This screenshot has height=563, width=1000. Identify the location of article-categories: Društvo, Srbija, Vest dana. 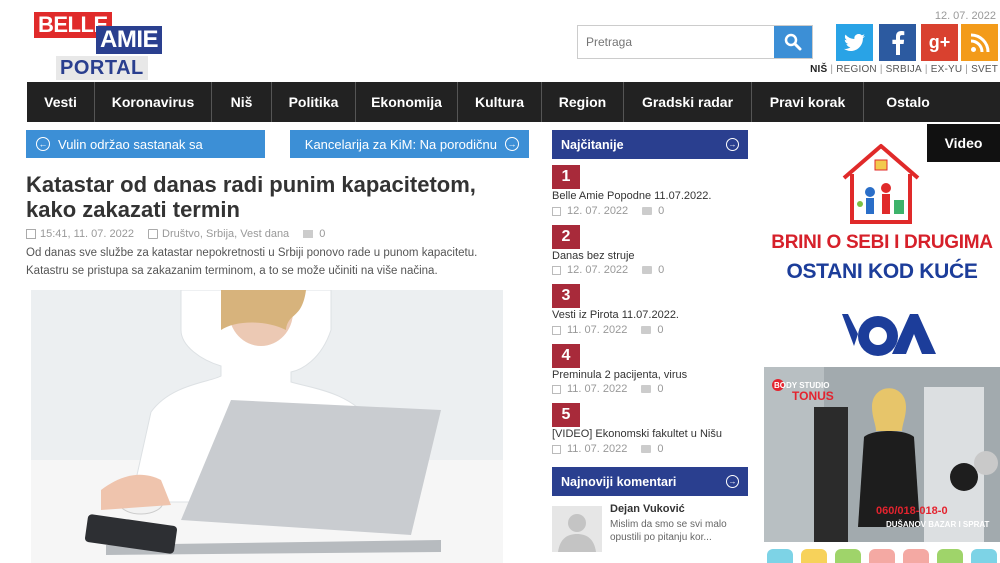
(225, 234).